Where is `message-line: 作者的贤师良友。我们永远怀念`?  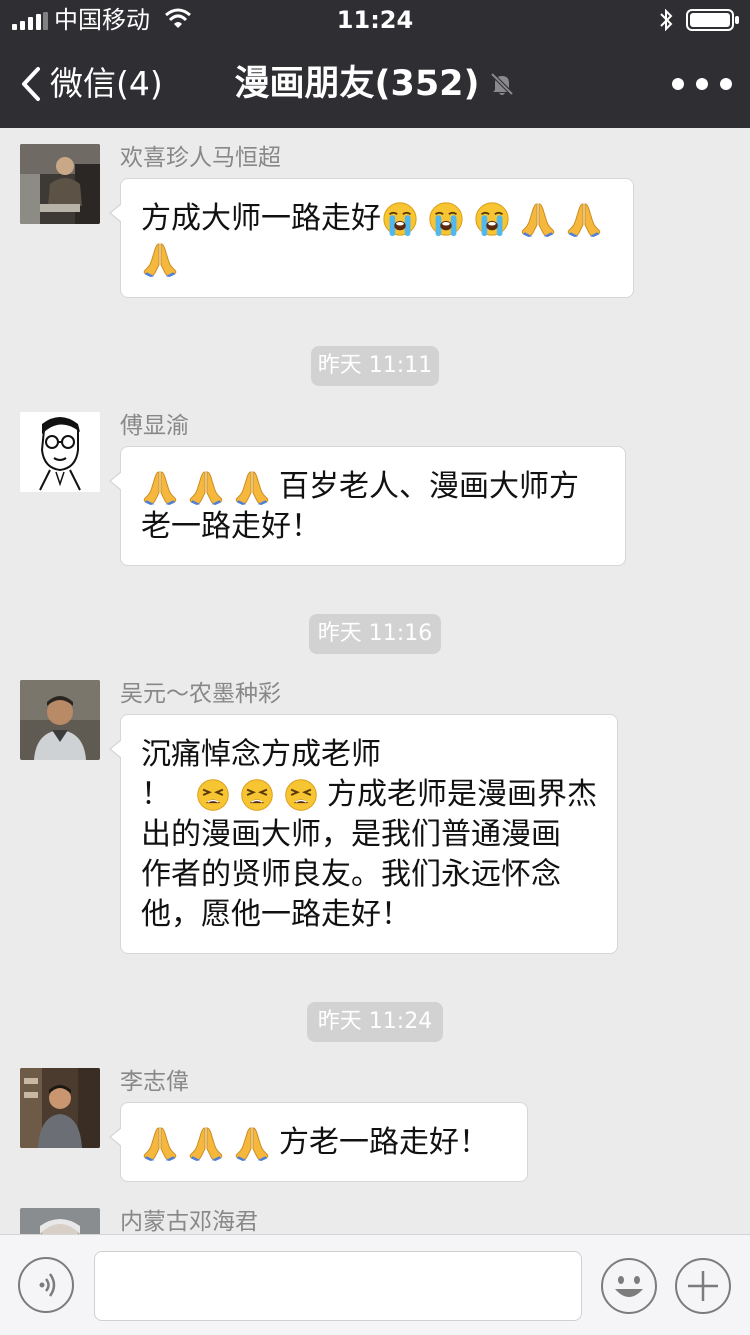
message-line: 作者的贤师良友。我们永远怀念 is located at coordinates (369, 875).